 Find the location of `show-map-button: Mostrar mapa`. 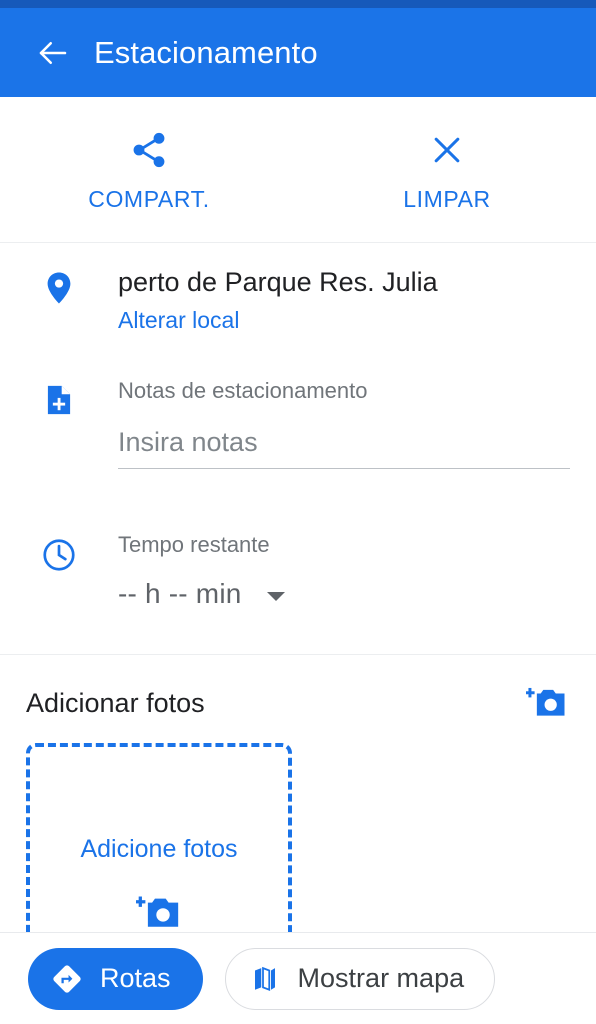

show-map-button: Mostrar mapa is located at coordinates (360, 978).